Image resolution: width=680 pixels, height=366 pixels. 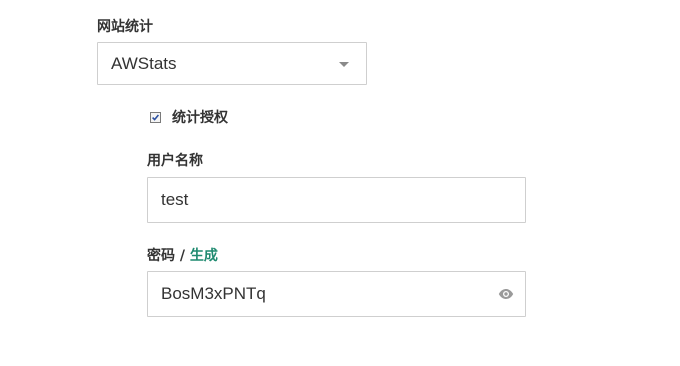 I want to click on password-value: BosM3xPNTq, so click(x=213, y=293).